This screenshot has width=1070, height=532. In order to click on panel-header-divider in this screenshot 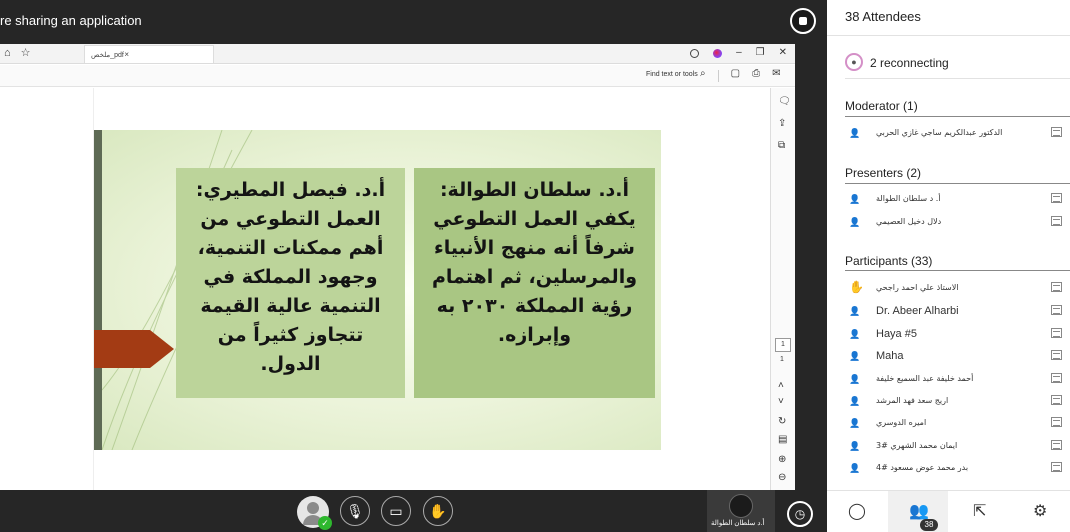, I will do `click(948, 35)`.